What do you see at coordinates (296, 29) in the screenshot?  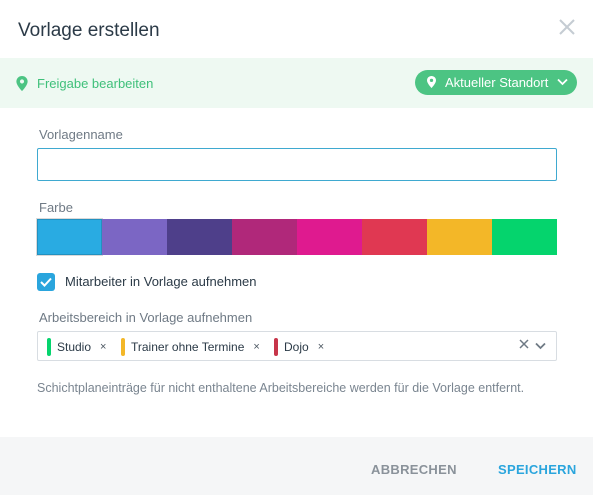 I see `dialog-header: Vorlage erstellen` at bounding box center [296, 29].